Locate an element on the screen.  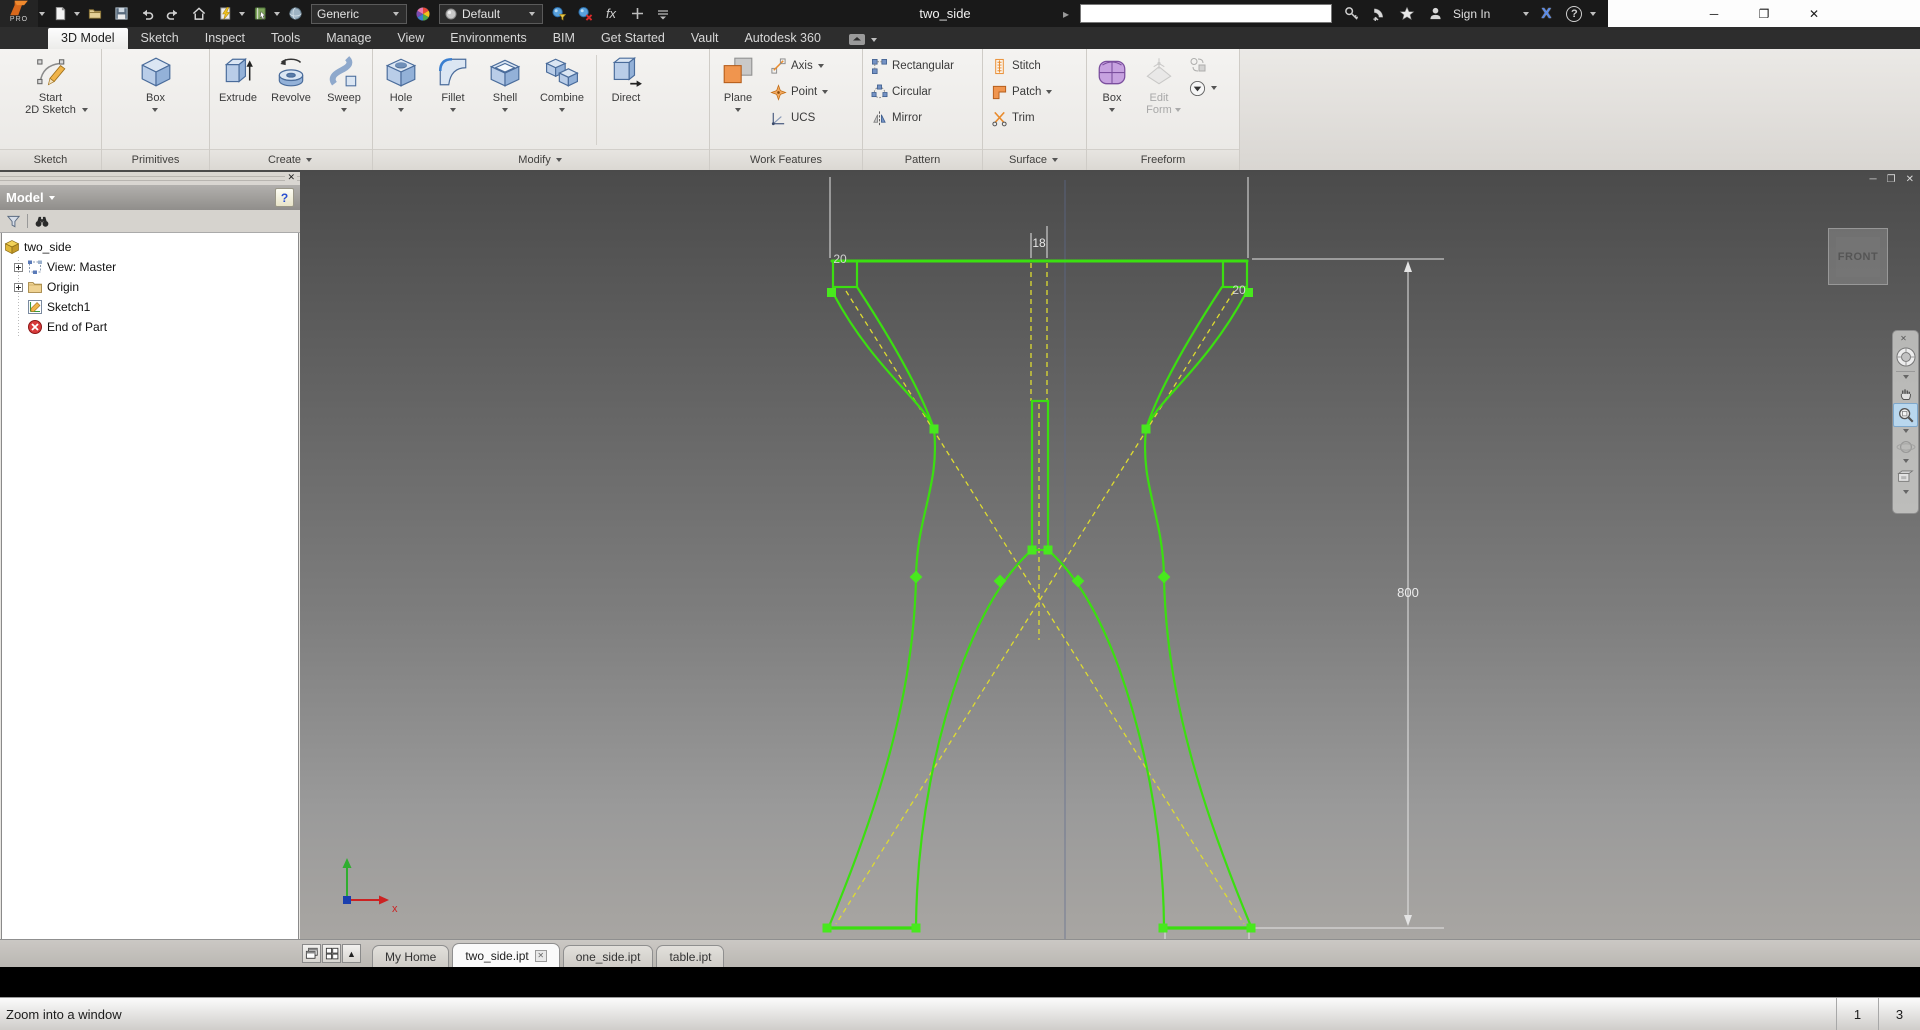
tab-bim: BIM is located at coordinates (564, 38).